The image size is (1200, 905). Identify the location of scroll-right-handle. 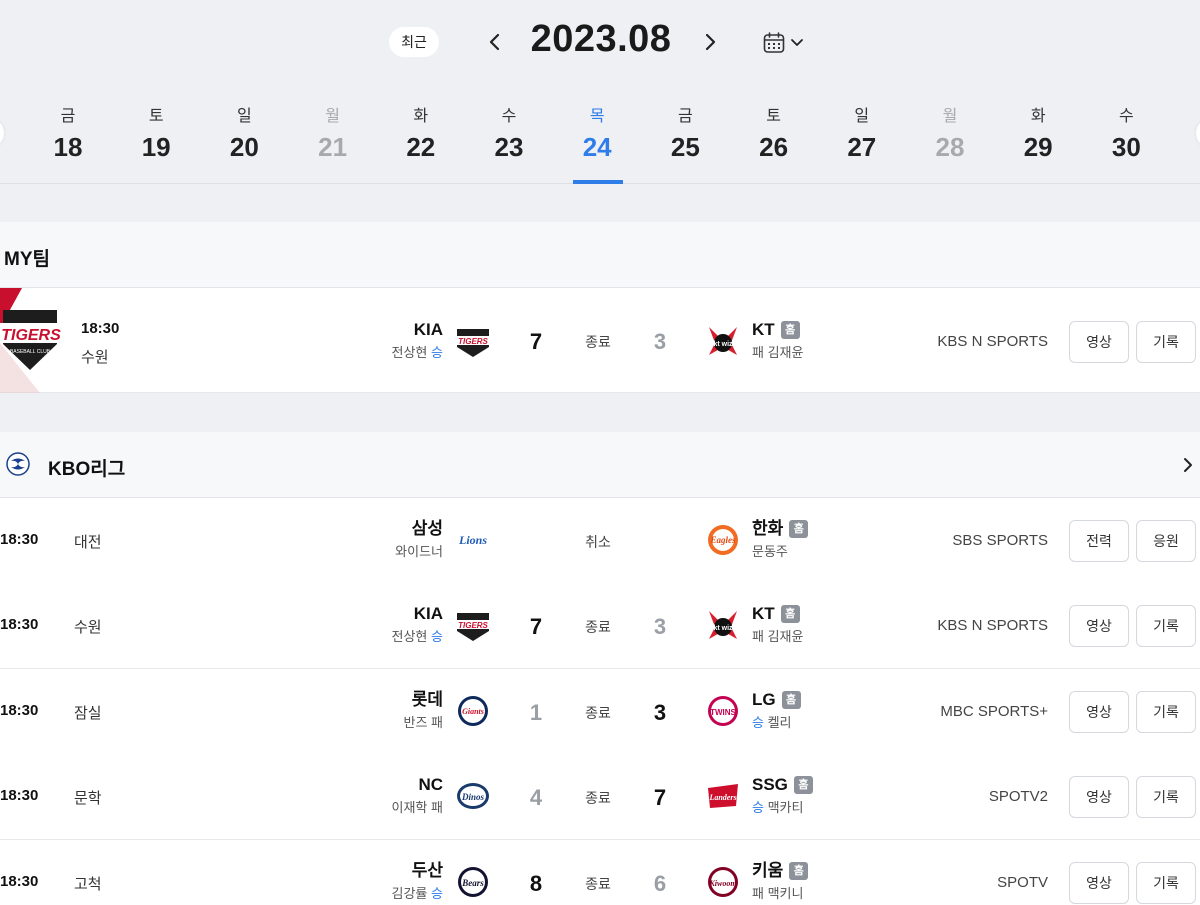
(1198, 133).